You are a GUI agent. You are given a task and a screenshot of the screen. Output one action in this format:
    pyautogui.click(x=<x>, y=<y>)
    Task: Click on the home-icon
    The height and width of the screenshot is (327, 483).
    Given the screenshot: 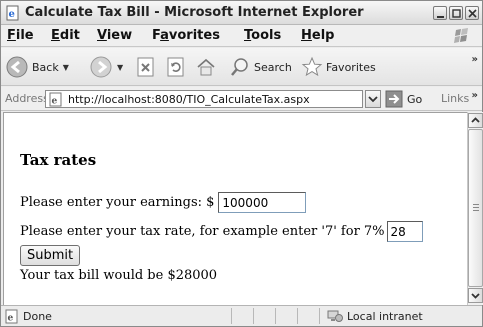 What is the action you would take?
    pyautogui.click(x=206, y=67)
    